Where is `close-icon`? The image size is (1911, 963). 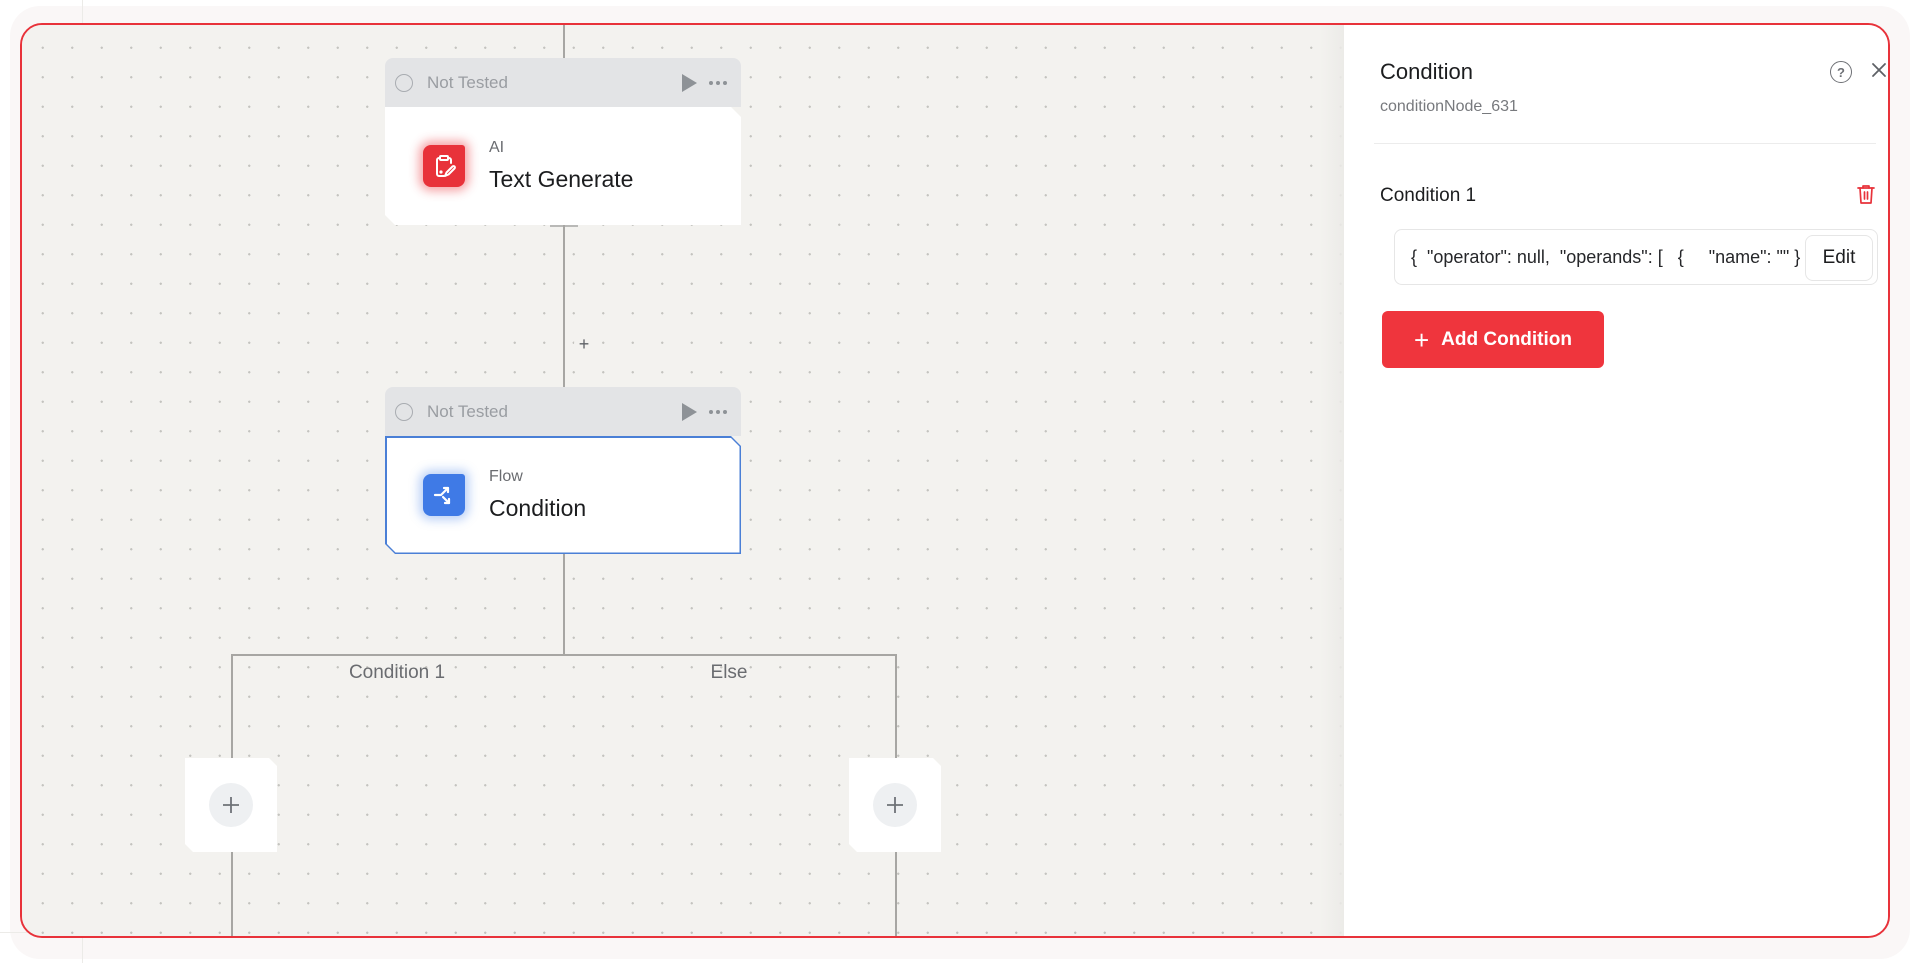 close-icon is located at coordinates (1879, 70).